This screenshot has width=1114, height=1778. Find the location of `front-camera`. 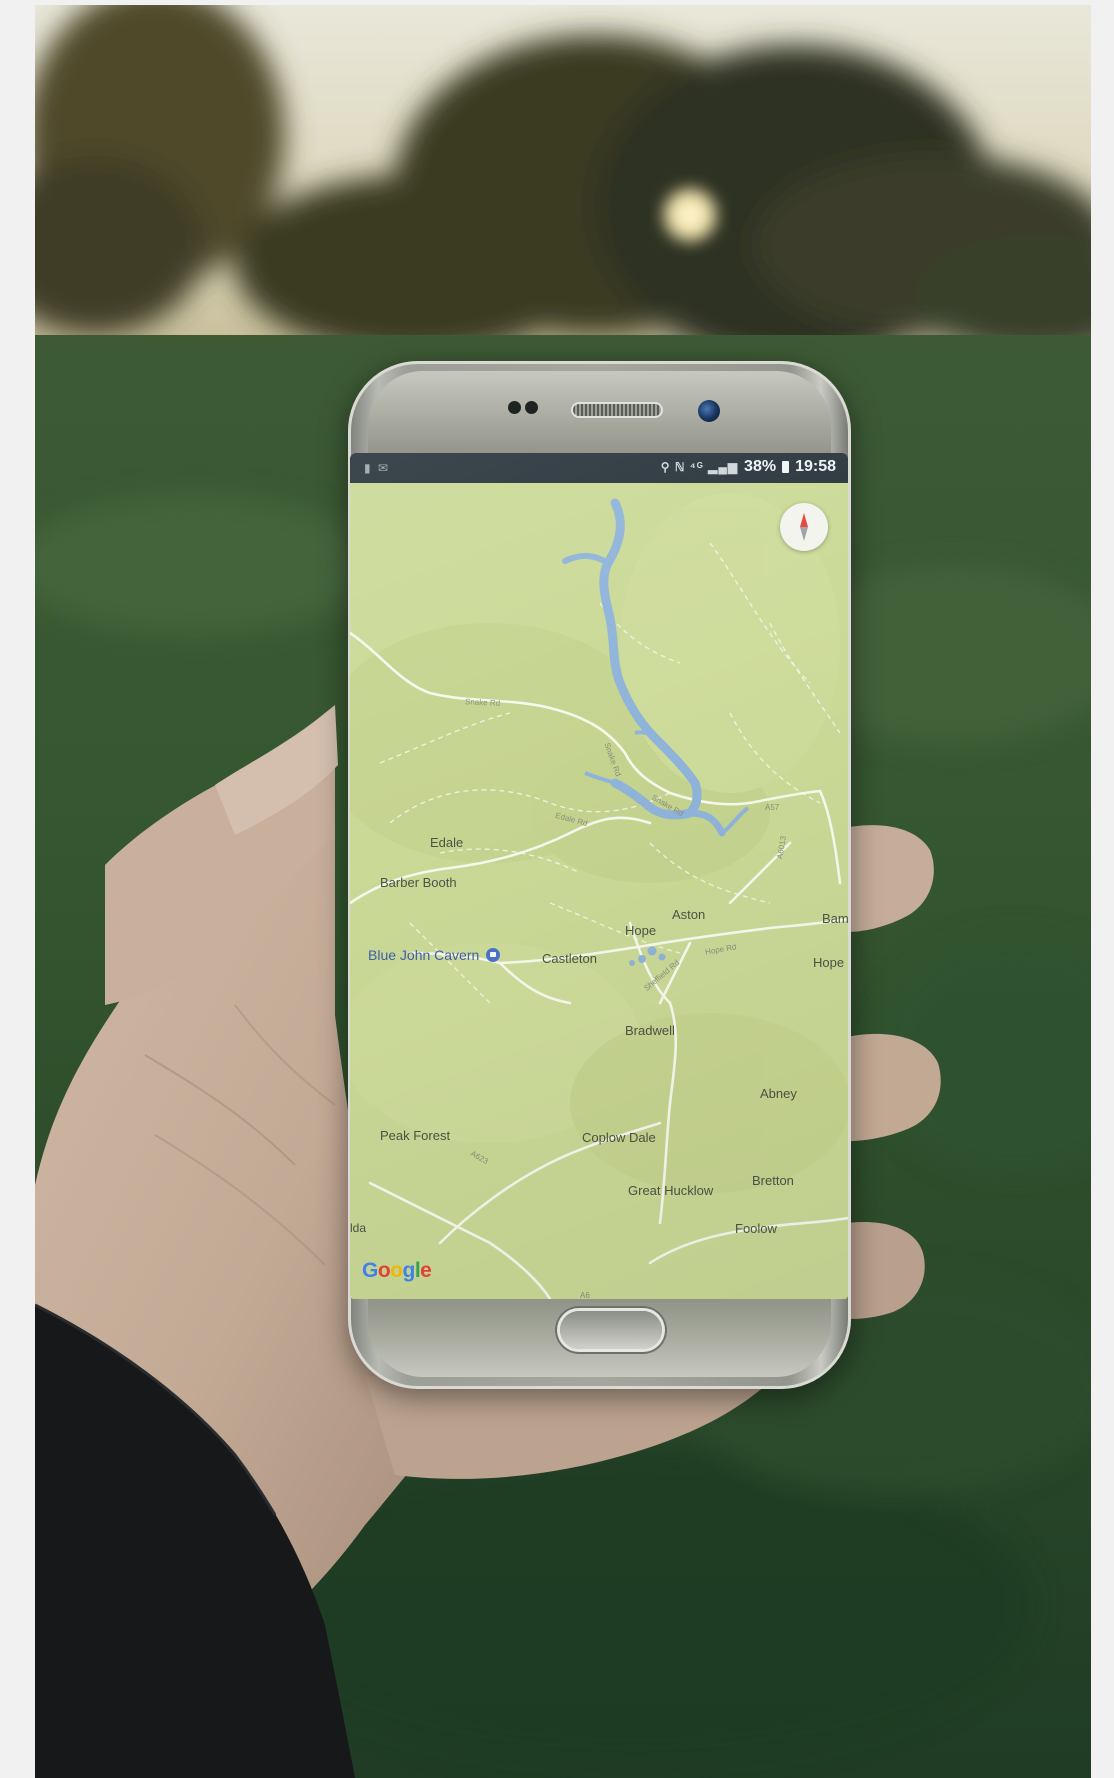

front-camera is located at coordinates (709, 411).